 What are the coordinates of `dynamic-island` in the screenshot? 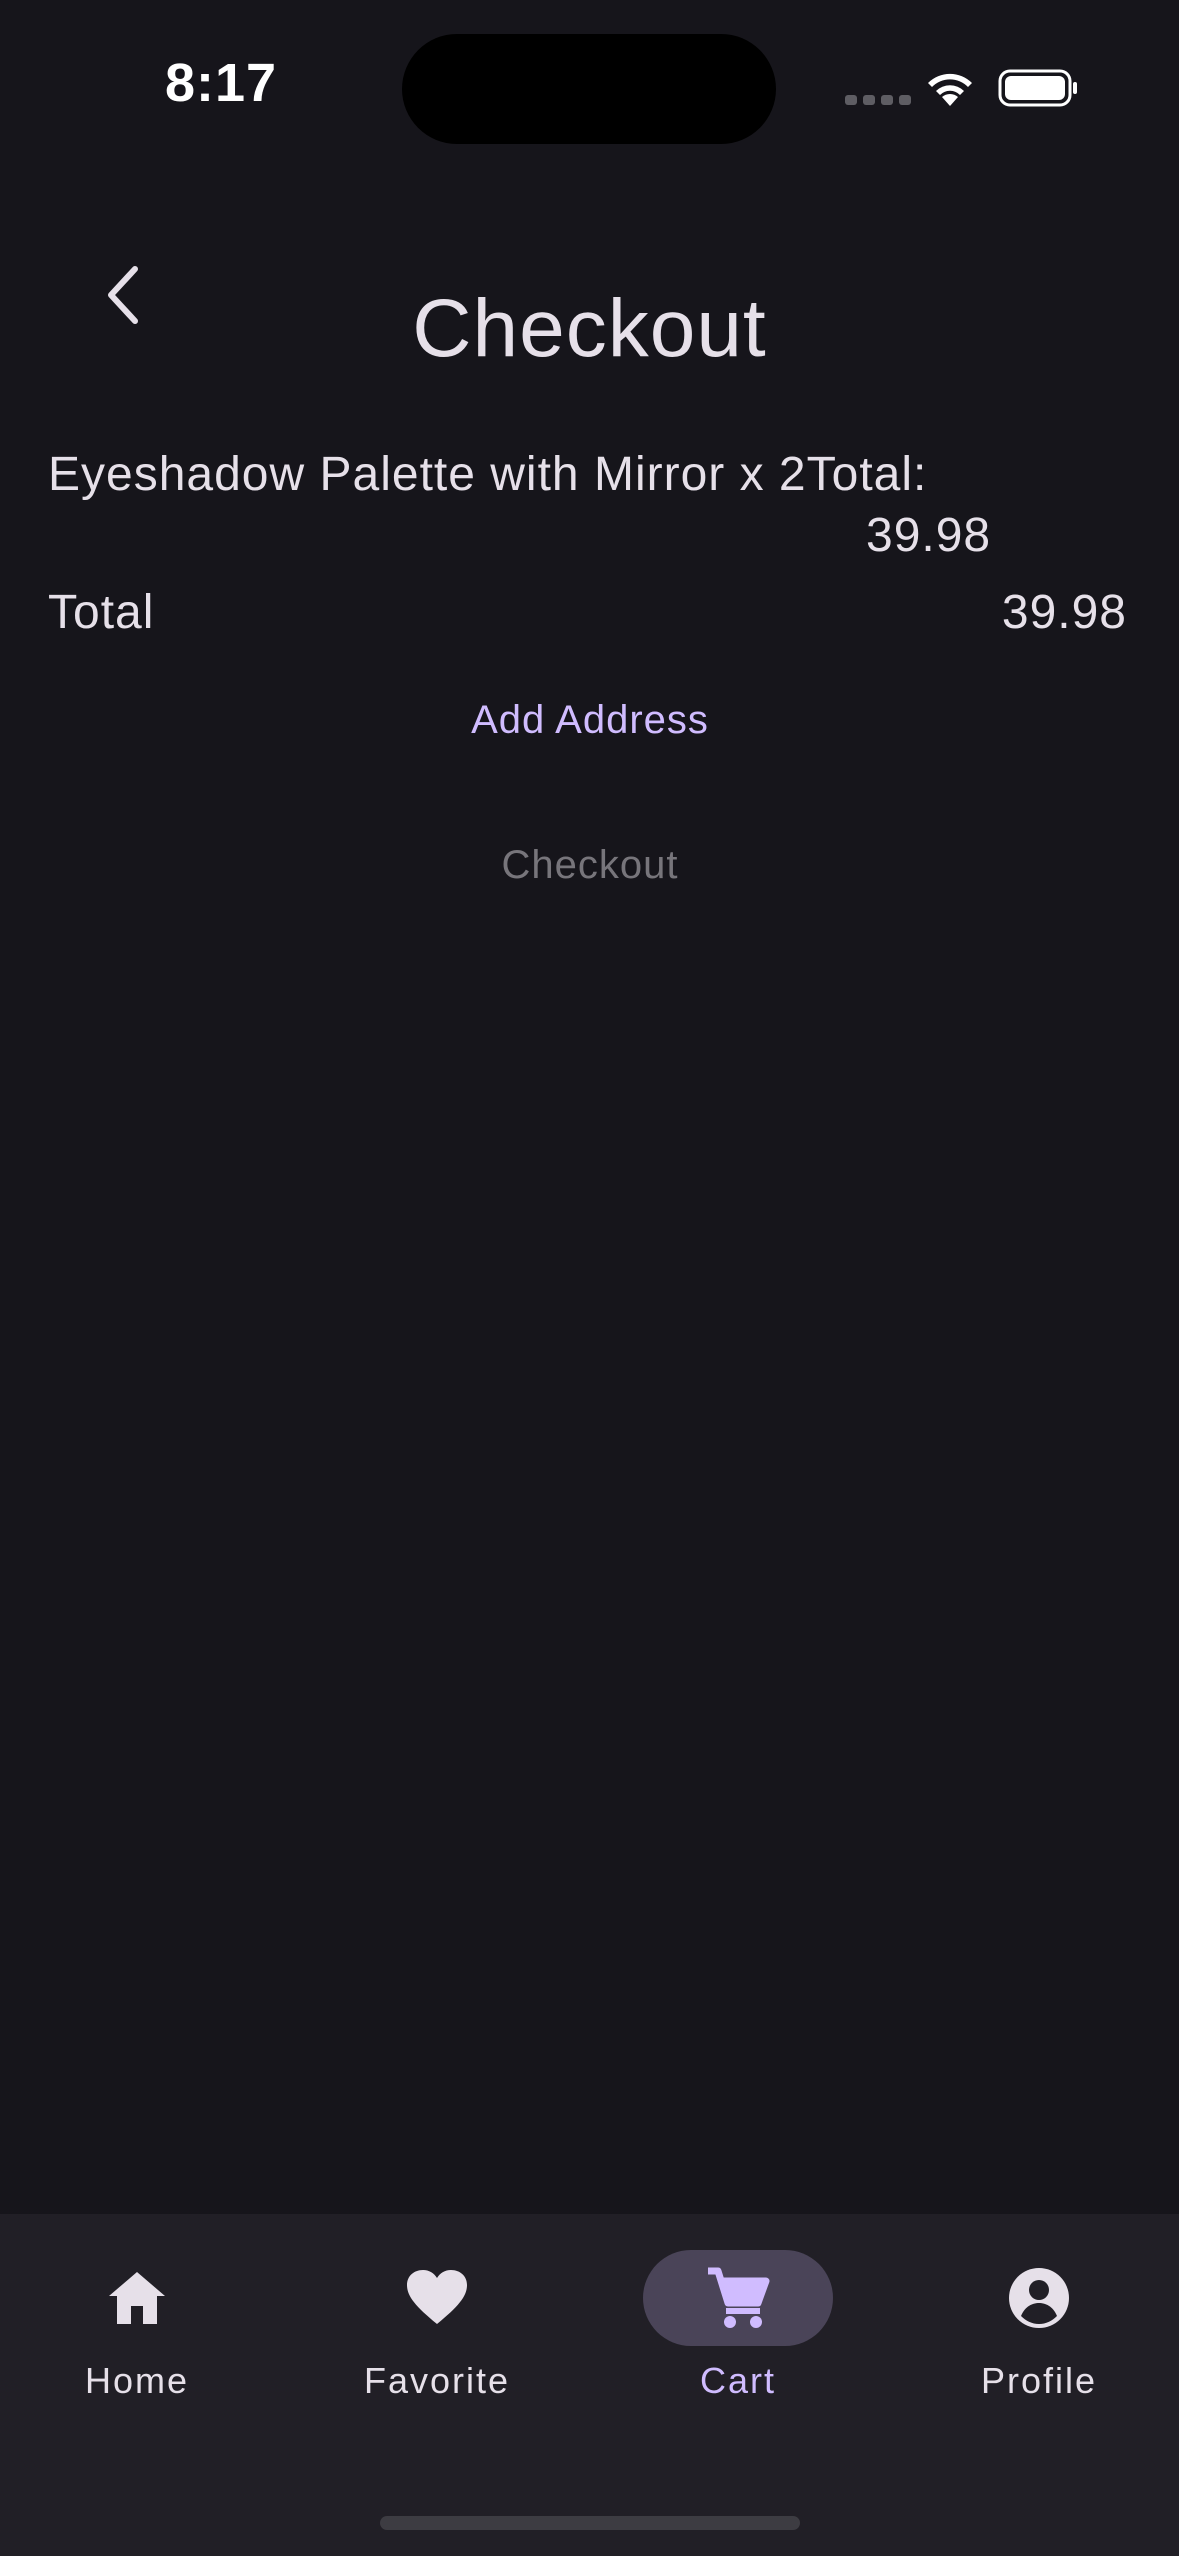 It's located at (589, 89).